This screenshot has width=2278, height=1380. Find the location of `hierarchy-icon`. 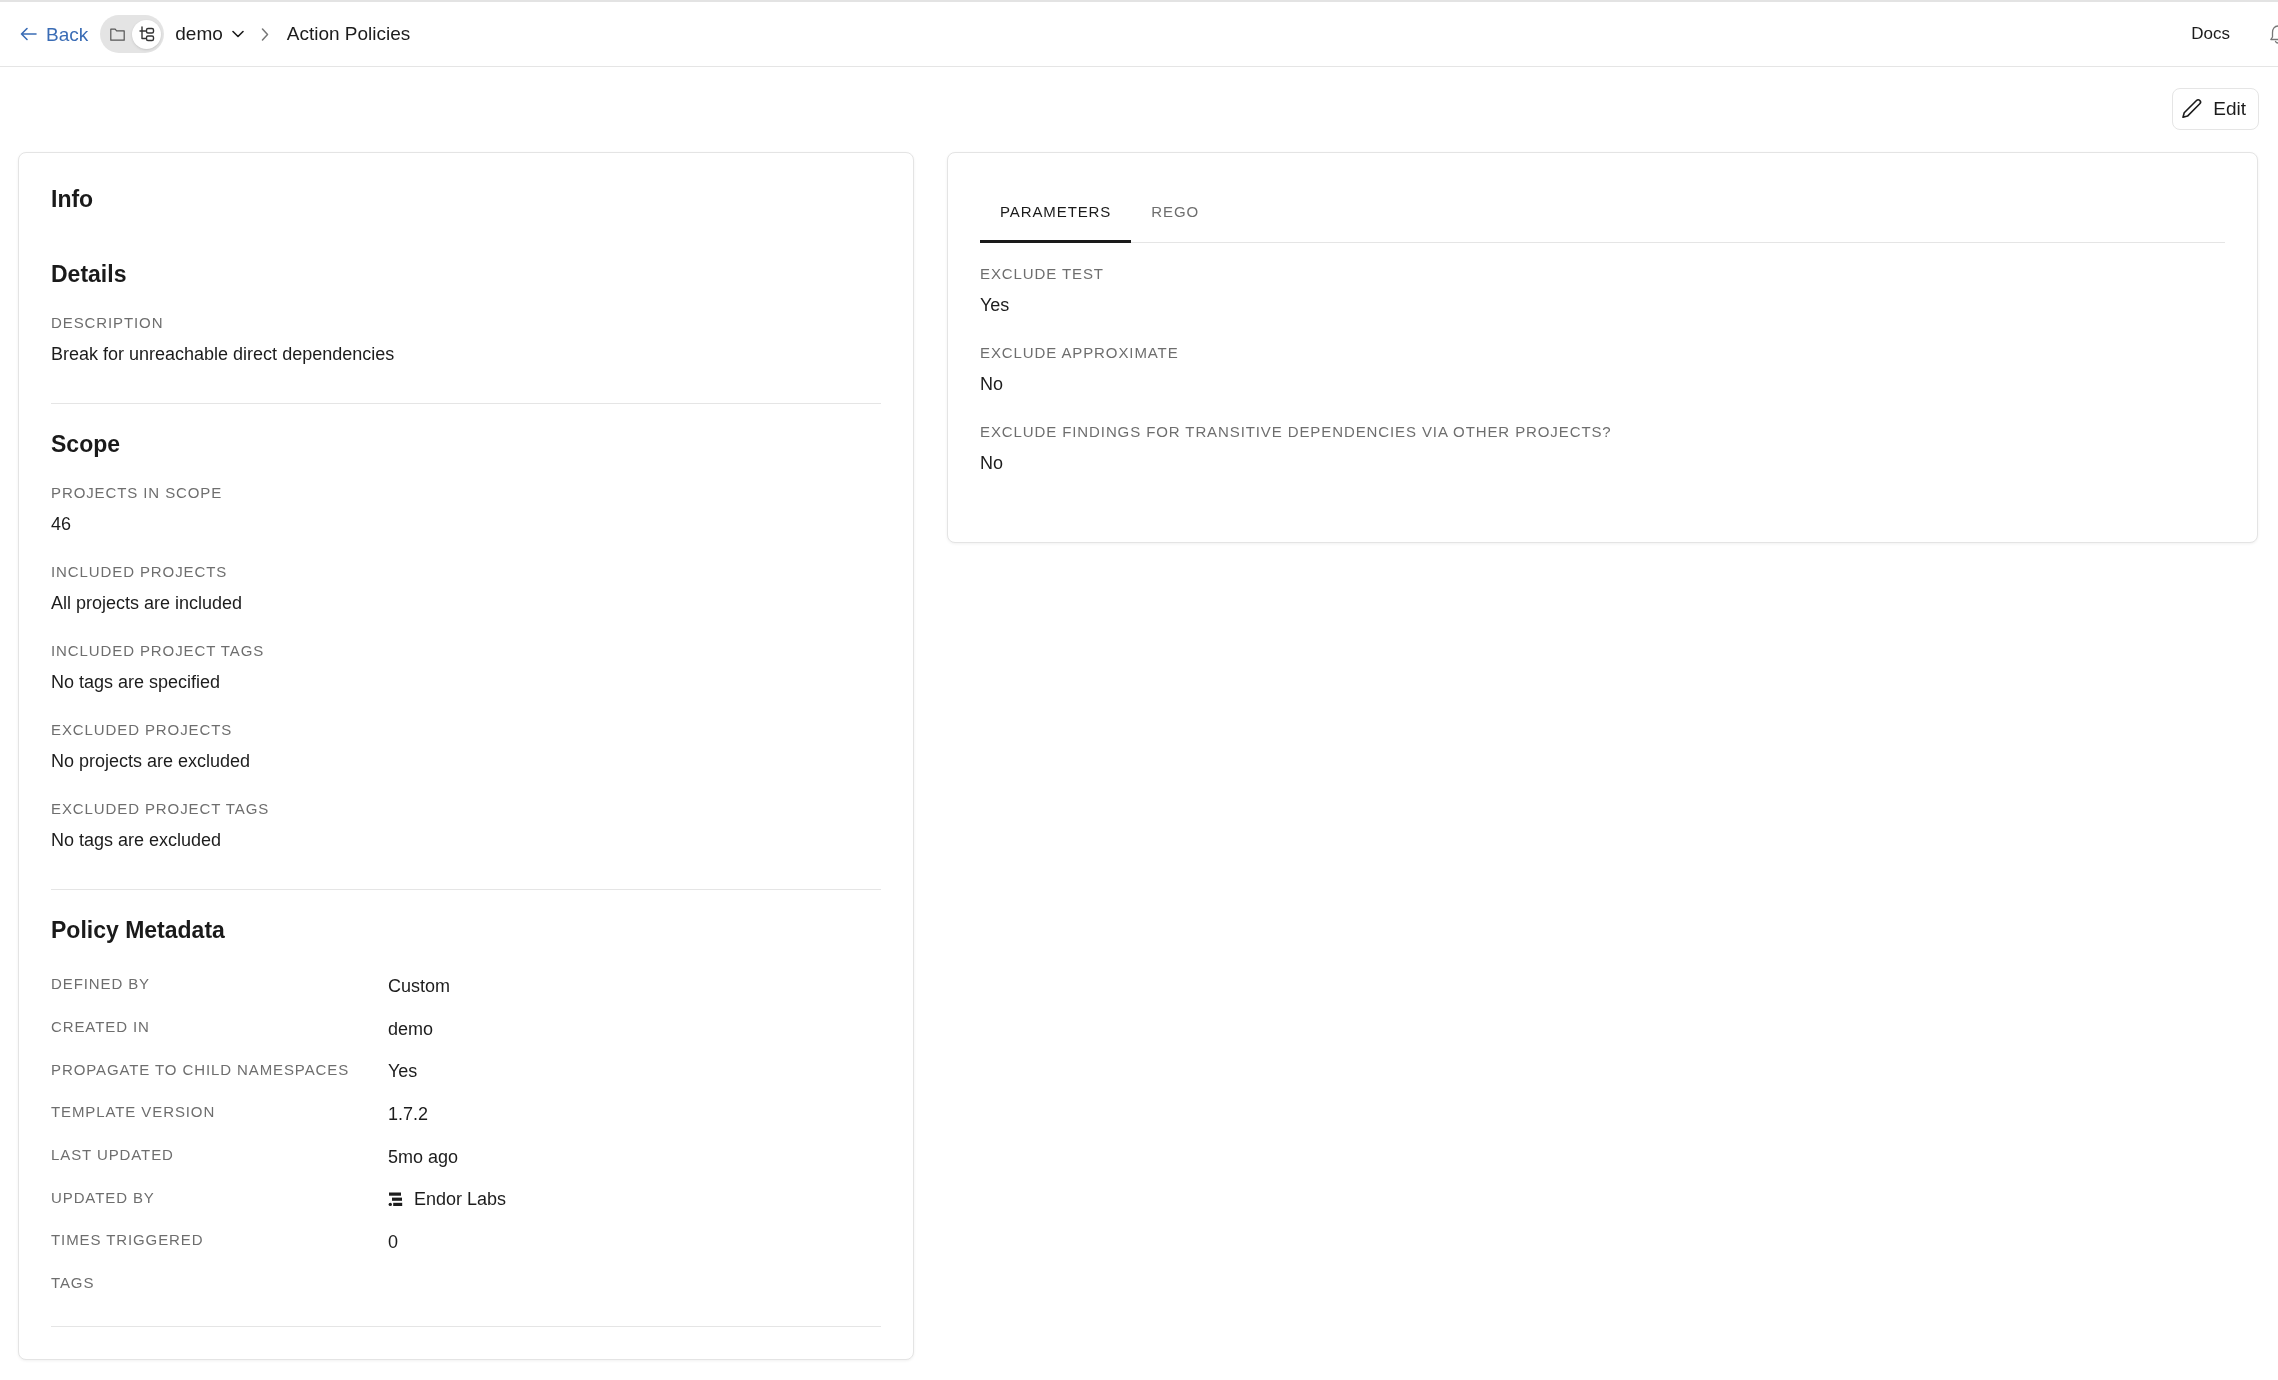

hierarchy-icon is located at coordinates (146, 34).